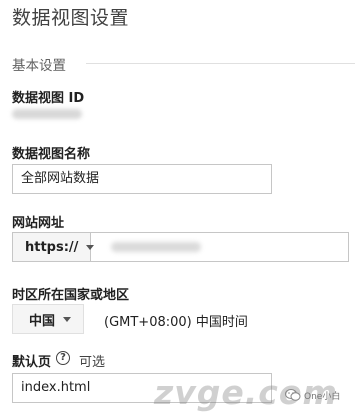  What do you see at coordinates (322, 396) in the screenshot?
I see `wechat-account: One小白` at bounding box center [322, 396].